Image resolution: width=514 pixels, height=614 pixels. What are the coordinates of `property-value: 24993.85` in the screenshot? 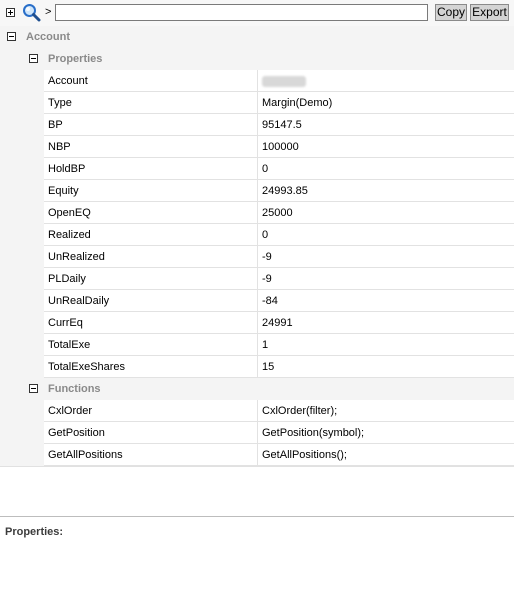 It's located at (285, 191).